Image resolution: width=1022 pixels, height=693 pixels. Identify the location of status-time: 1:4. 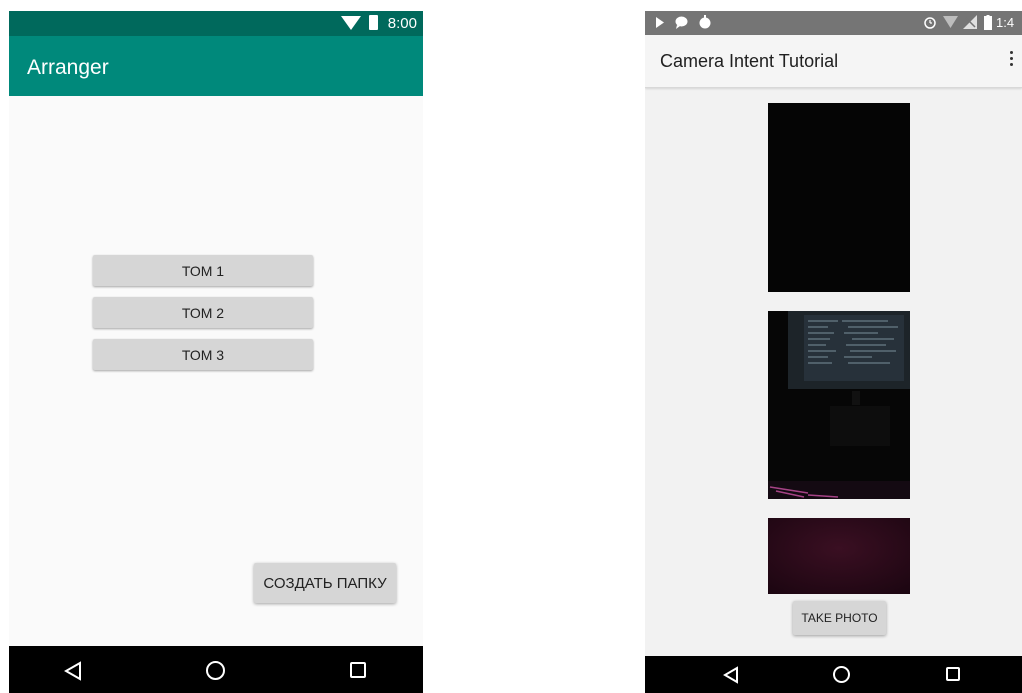
(1005, 22).